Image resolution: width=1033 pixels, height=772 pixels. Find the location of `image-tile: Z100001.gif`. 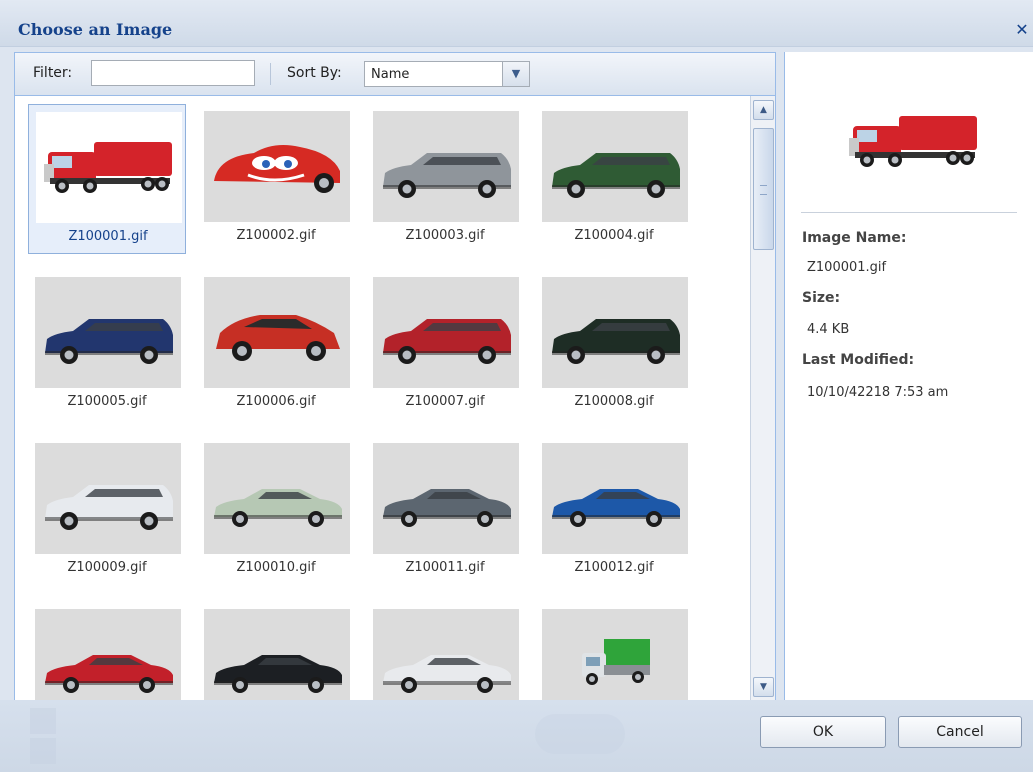

image-tile: Z100001.gif is located at coordinates (107, 179).